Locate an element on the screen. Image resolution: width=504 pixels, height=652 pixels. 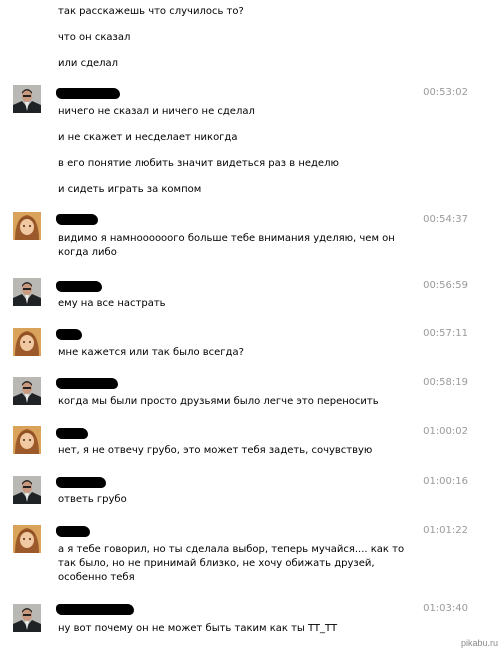
message-time: 01:01:22 is located at coordinates (445, 530).